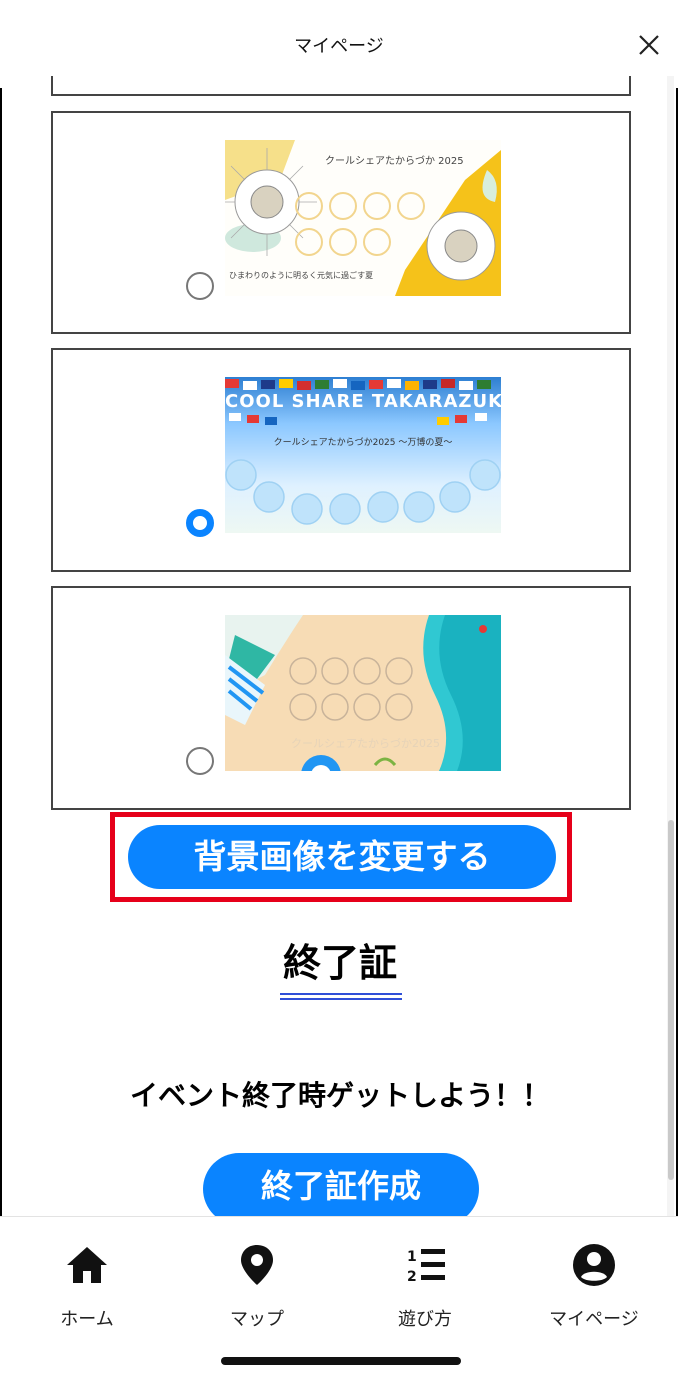 The width and height of the screenshot is (678, 1382). Describe the element at coordinates (363, 693) in the screenshot. I see `beach-card-image: クールシェアたからづか2025` at that location.